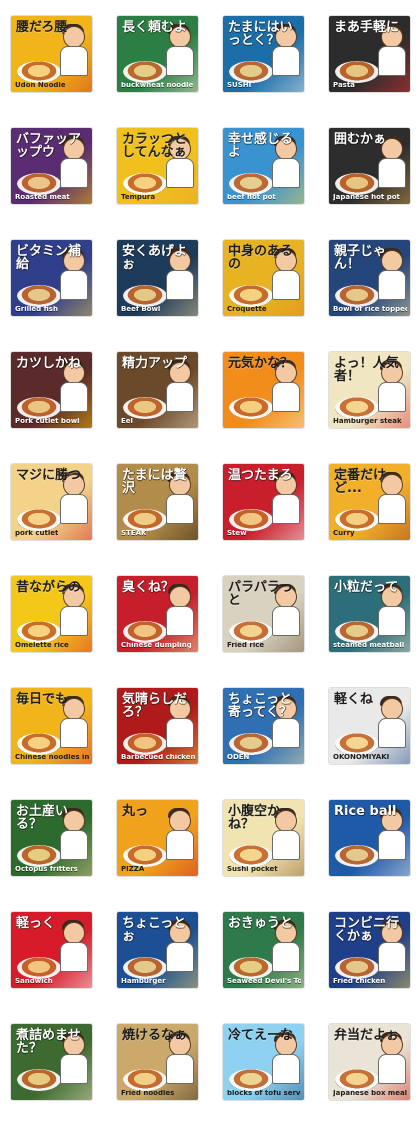 This screenshot has height=1121, width=420. What do you see at coordinates (36, 923) in the screenshot?
I see `sticker-caption-japanese: 軽っく` at bounding box center [36, 923].